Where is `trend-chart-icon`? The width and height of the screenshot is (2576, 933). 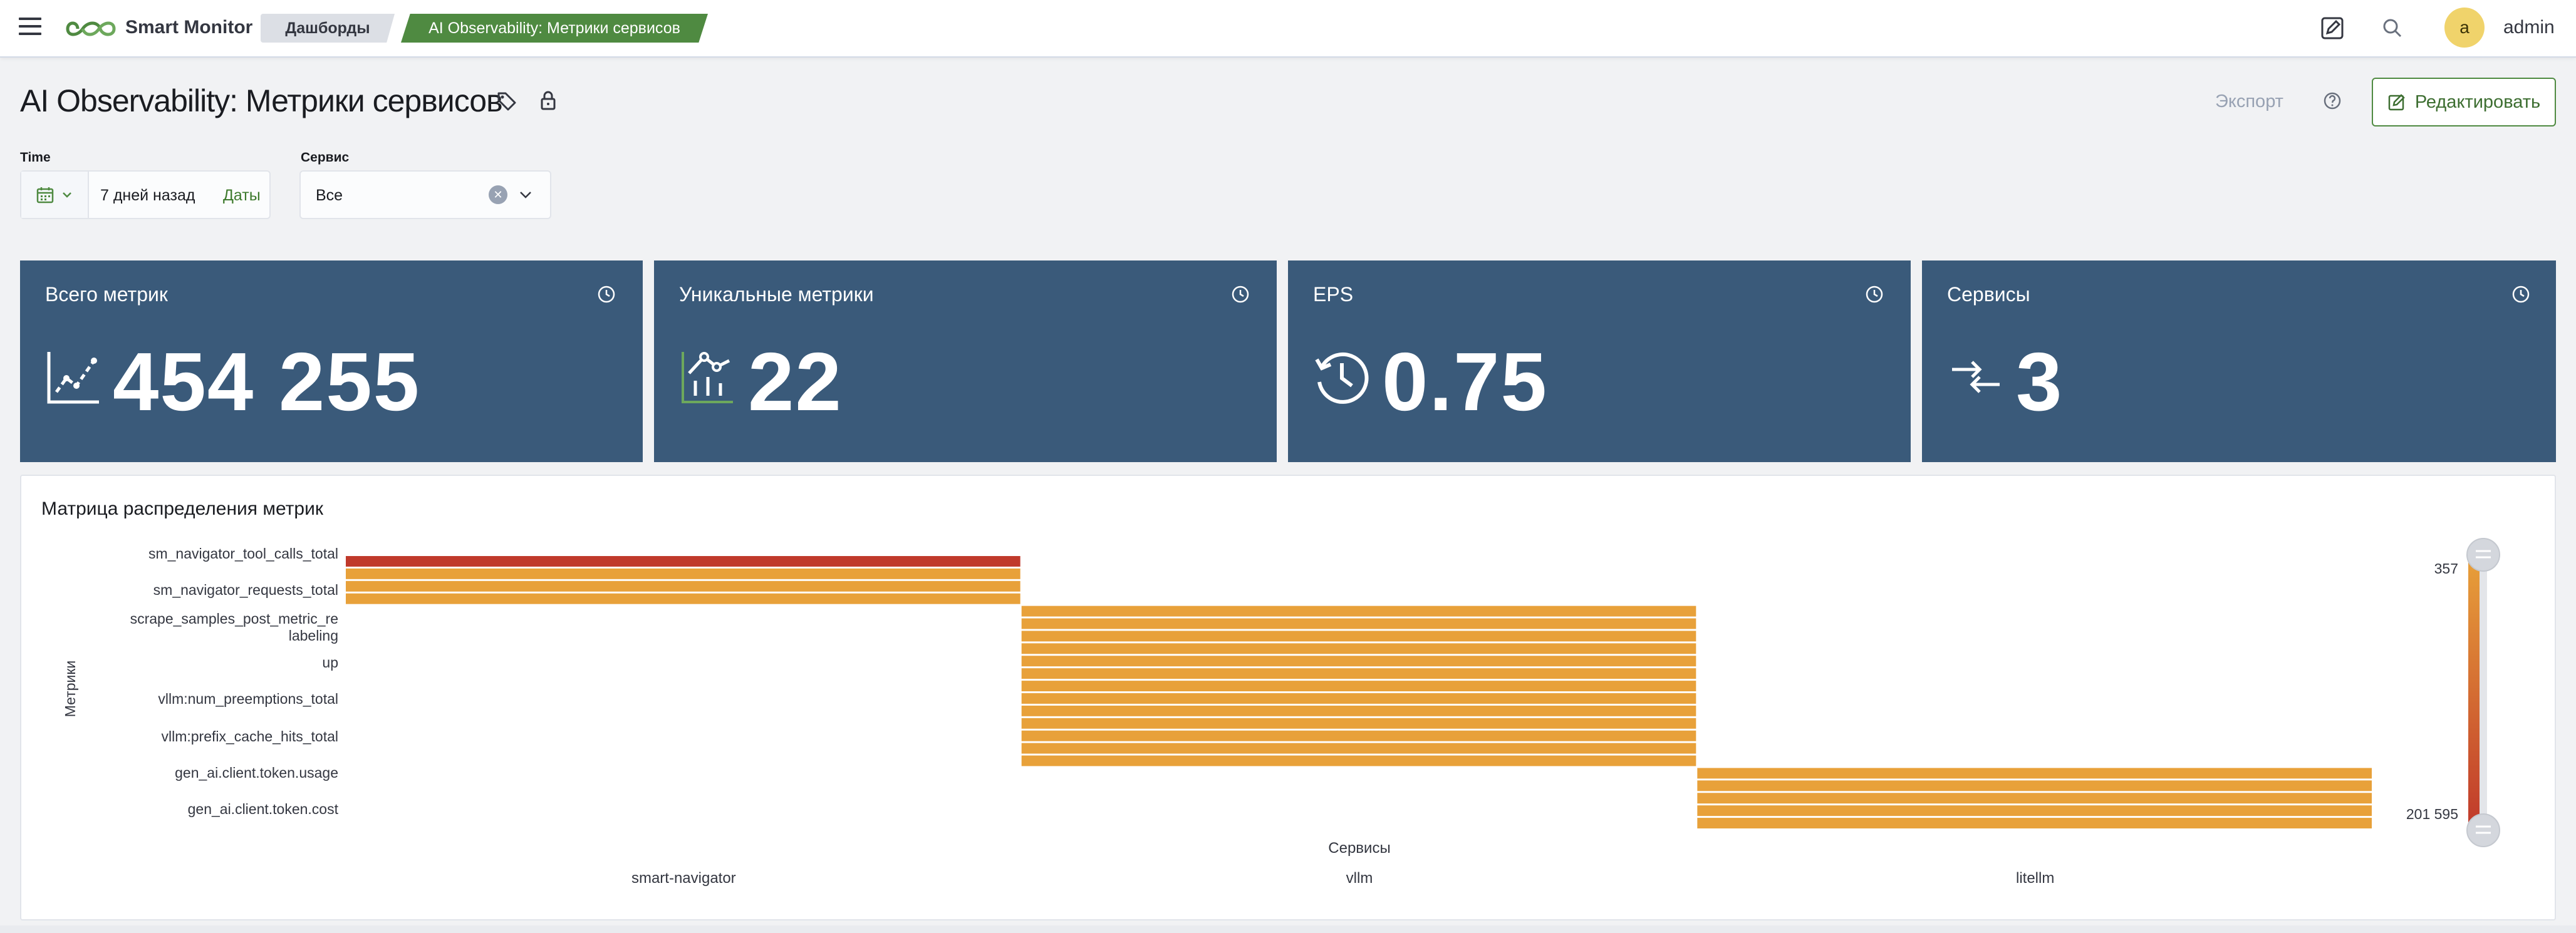 trend-chart-icon is located at coordinates (73, 378).